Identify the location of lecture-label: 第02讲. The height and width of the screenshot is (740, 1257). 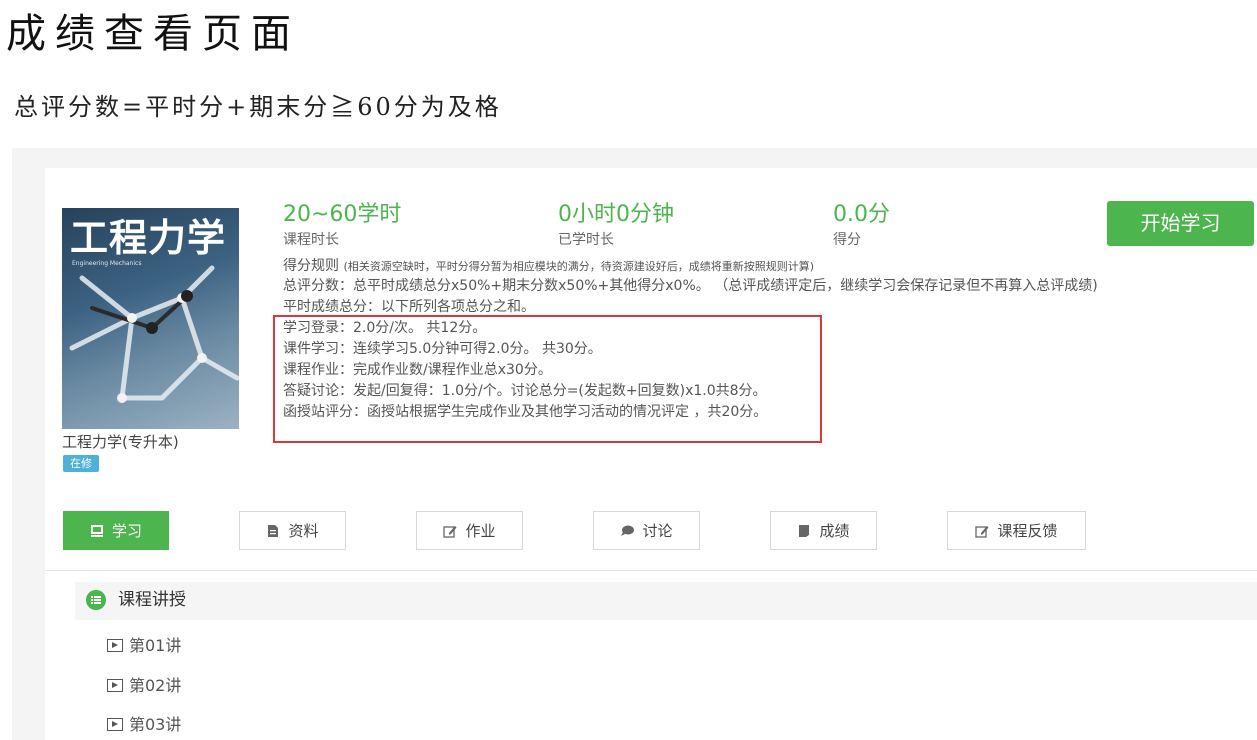
(155, 685).